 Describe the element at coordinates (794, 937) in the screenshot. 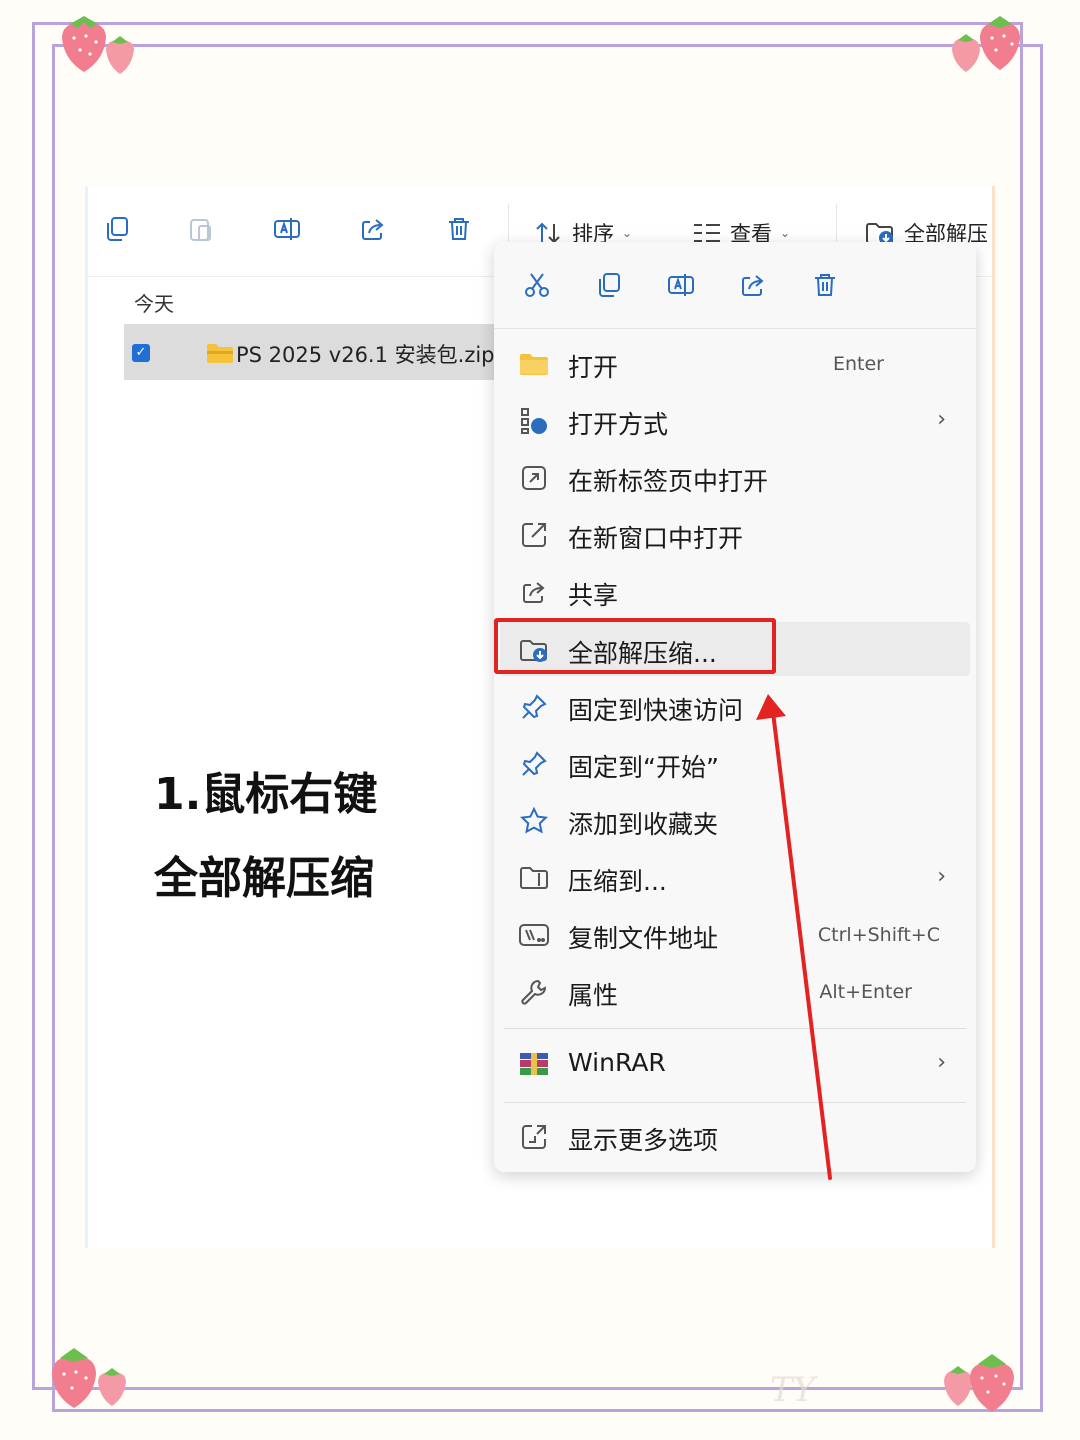

I see `annotation-arrow` at that location.